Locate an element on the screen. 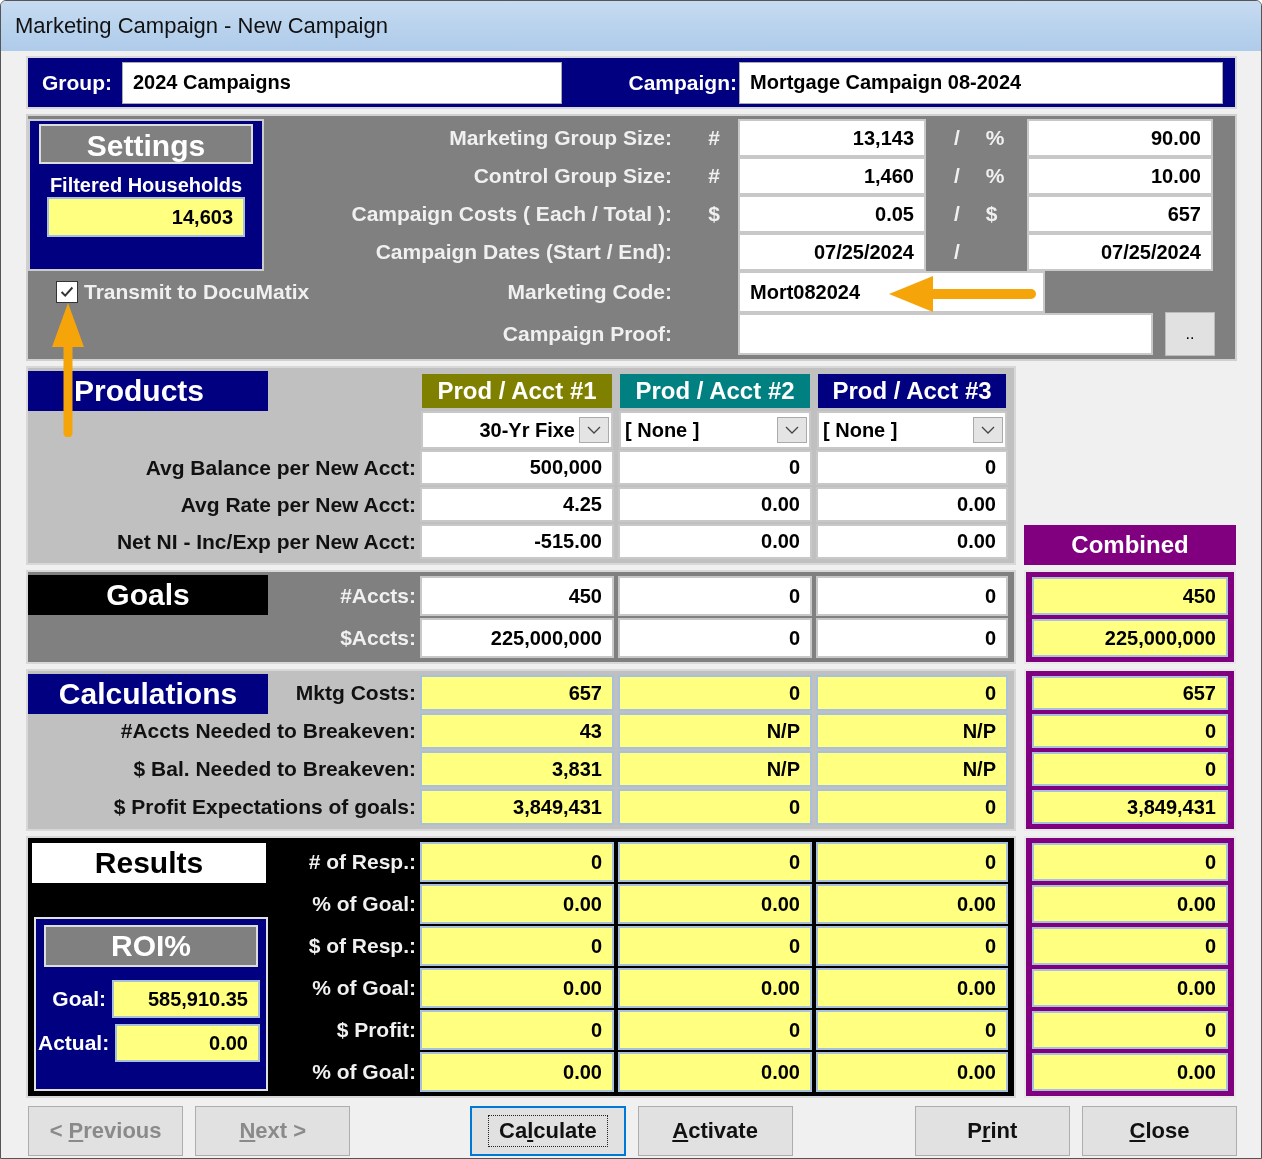  dialog-button: Calculate is located at coordinates (548, 1131).